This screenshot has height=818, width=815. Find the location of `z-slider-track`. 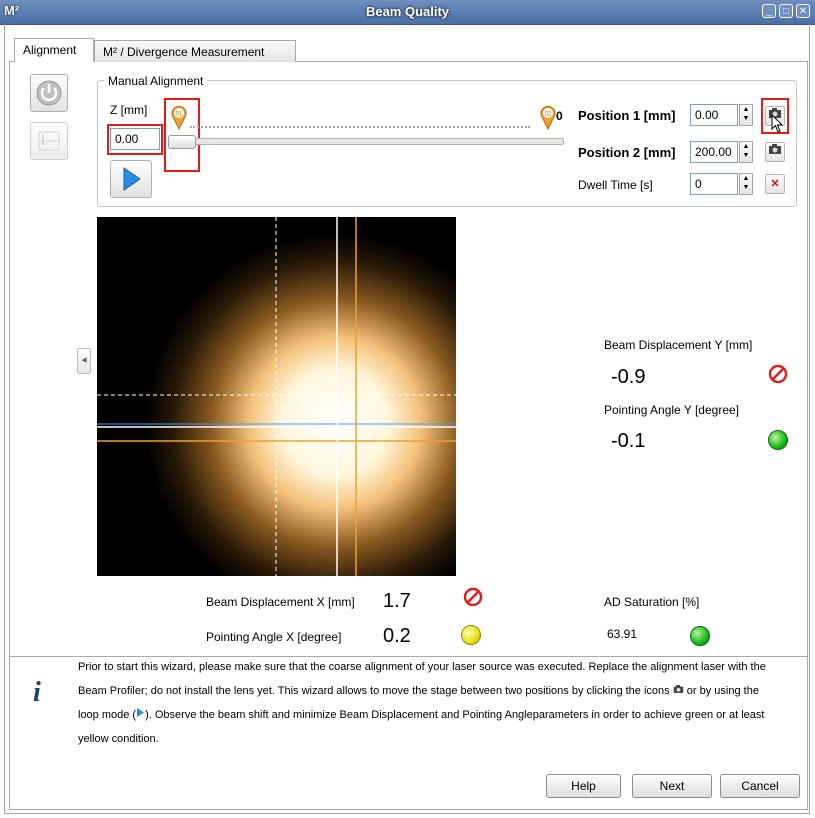

z-slider-track is located at coordinates (371, 141).